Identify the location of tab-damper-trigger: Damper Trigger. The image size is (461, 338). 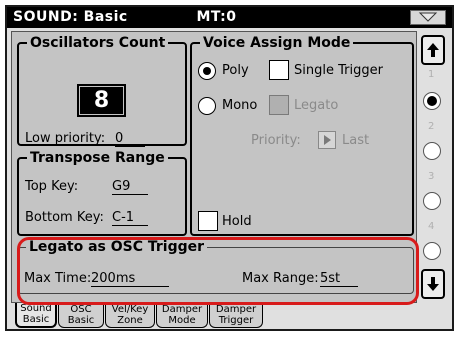
(236, 316).